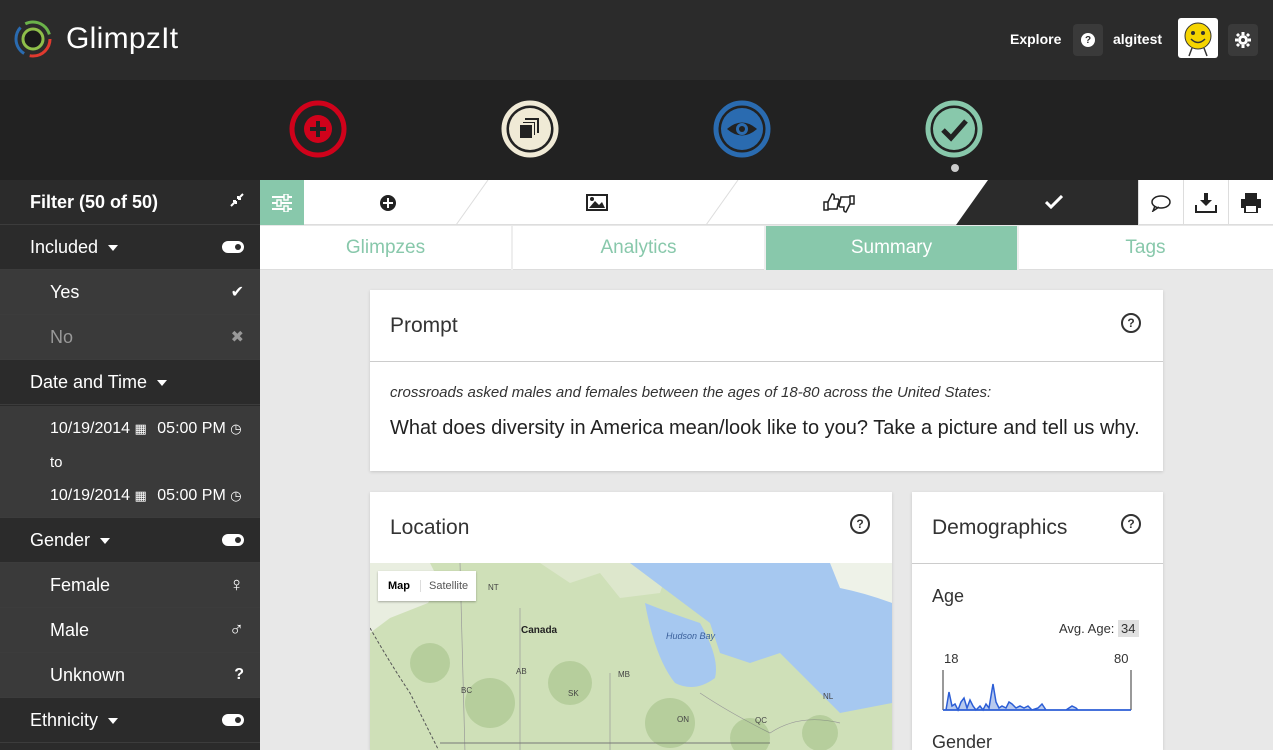 This screenshot has width=1273, height=750. I want to click on tab-glimpzes: Glimpzes, so click(386, 248).